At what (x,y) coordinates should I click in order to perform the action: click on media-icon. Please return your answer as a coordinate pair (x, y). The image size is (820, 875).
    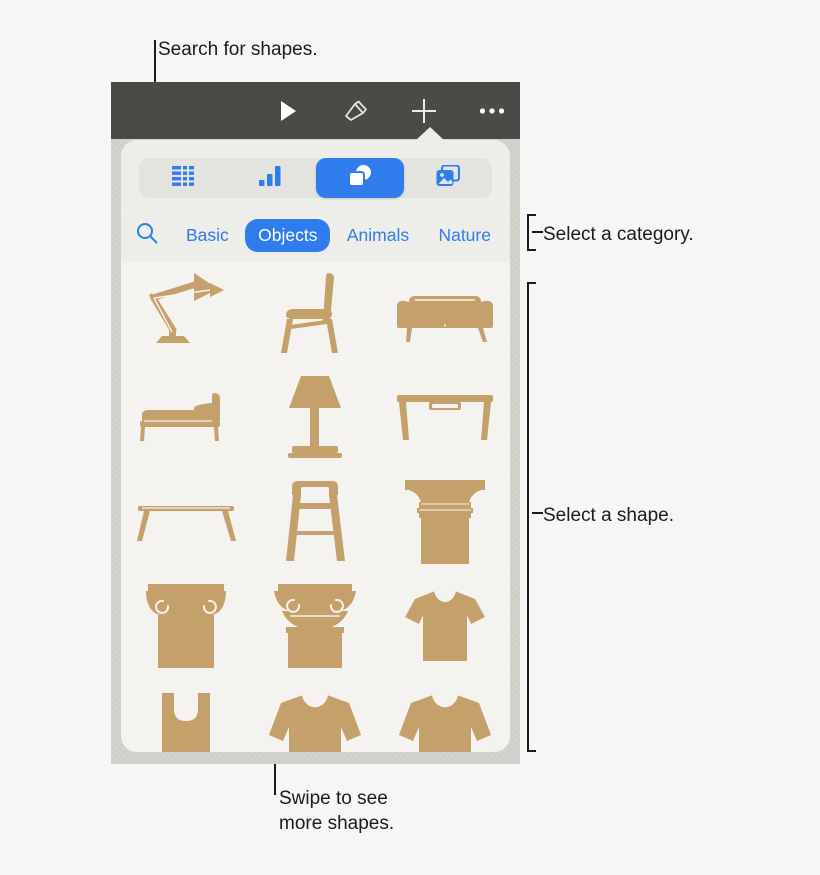
    Looking at the image, I should click on (448, 178).